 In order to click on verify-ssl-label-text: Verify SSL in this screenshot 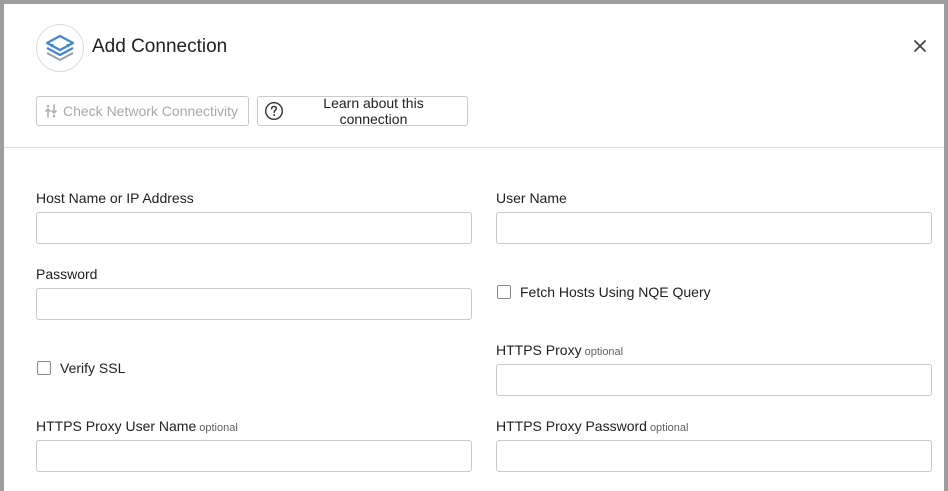, I will do `click(93, 368)`.